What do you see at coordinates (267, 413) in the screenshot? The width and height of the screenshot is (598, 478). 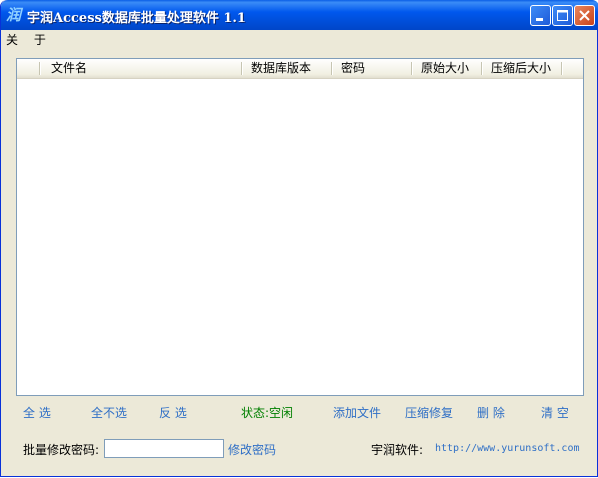 I see `status-text: 状态:空闲` at bounding box center [267, 413].